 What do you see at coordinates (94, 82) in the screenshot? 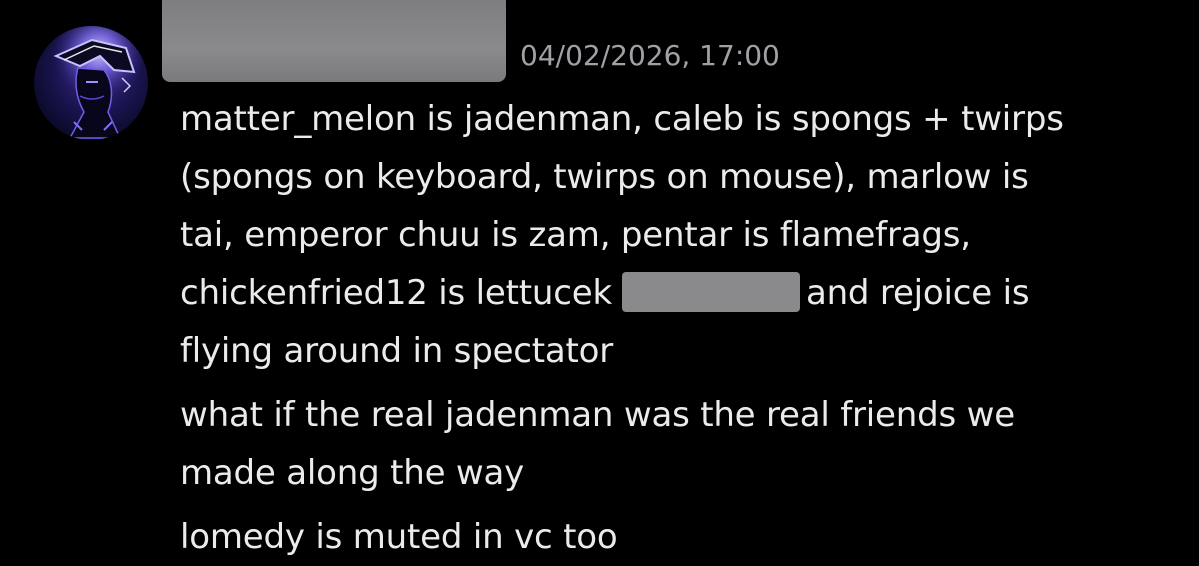
I see `hooded-figure-avatar-icon` at bounding box center [94, 82].